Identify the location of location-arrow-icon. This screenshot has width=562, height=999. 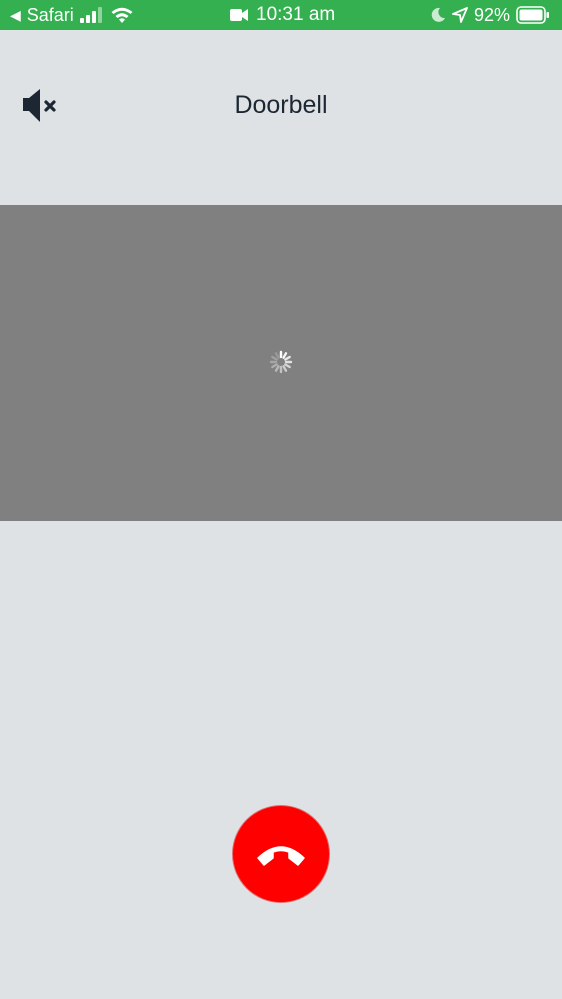
(460, 15).